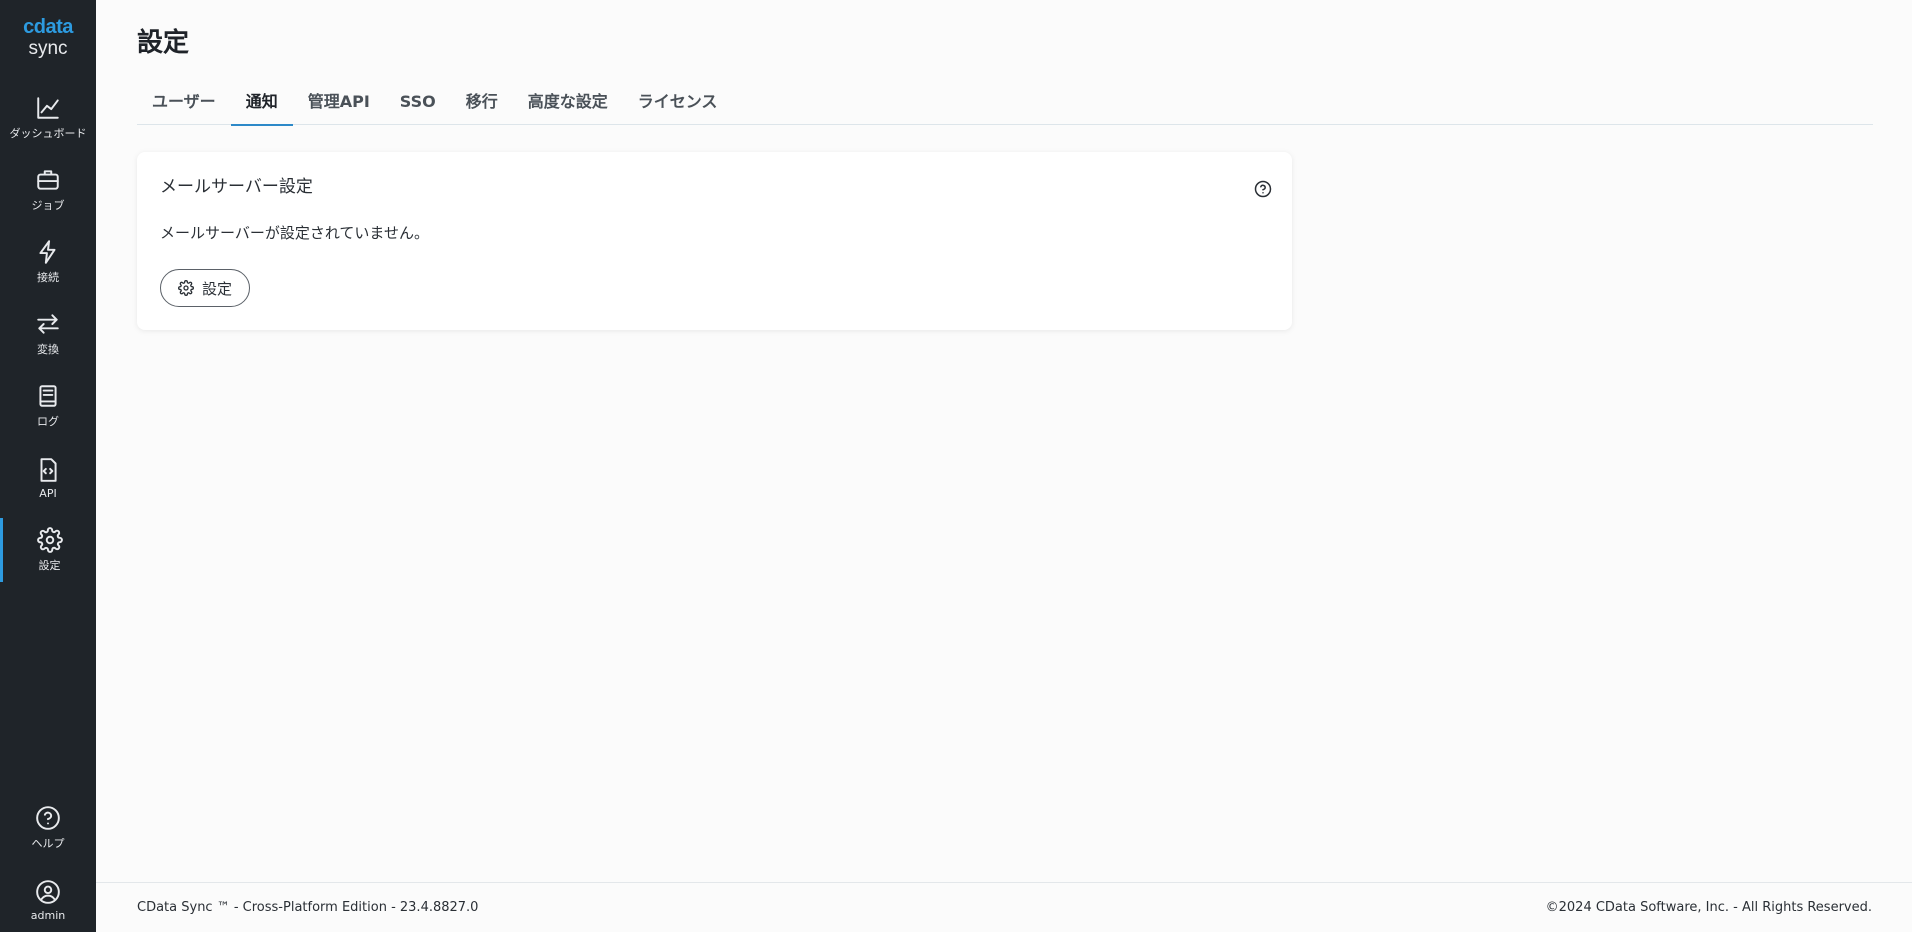  Describe the element at coordinates (49, 565) in the screenshot. I see `sidebar-item-label: 設定` at that location.